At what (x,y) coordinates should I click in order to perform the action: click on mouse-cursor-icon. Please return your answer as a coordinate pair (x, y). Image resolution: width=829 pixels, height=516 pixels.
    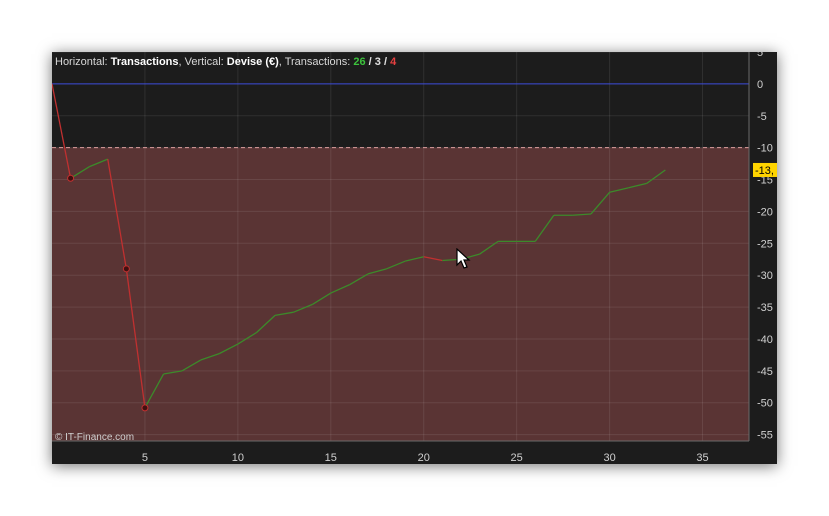
    Looking at the image, I should click on (463, 258).